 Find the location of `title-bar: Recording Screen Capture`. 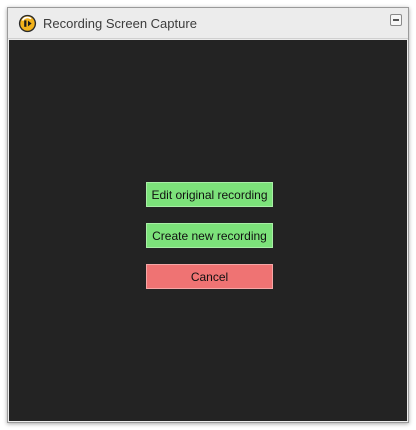

title-bar: Recording Screen Capture is located at coordinates (208, 23).